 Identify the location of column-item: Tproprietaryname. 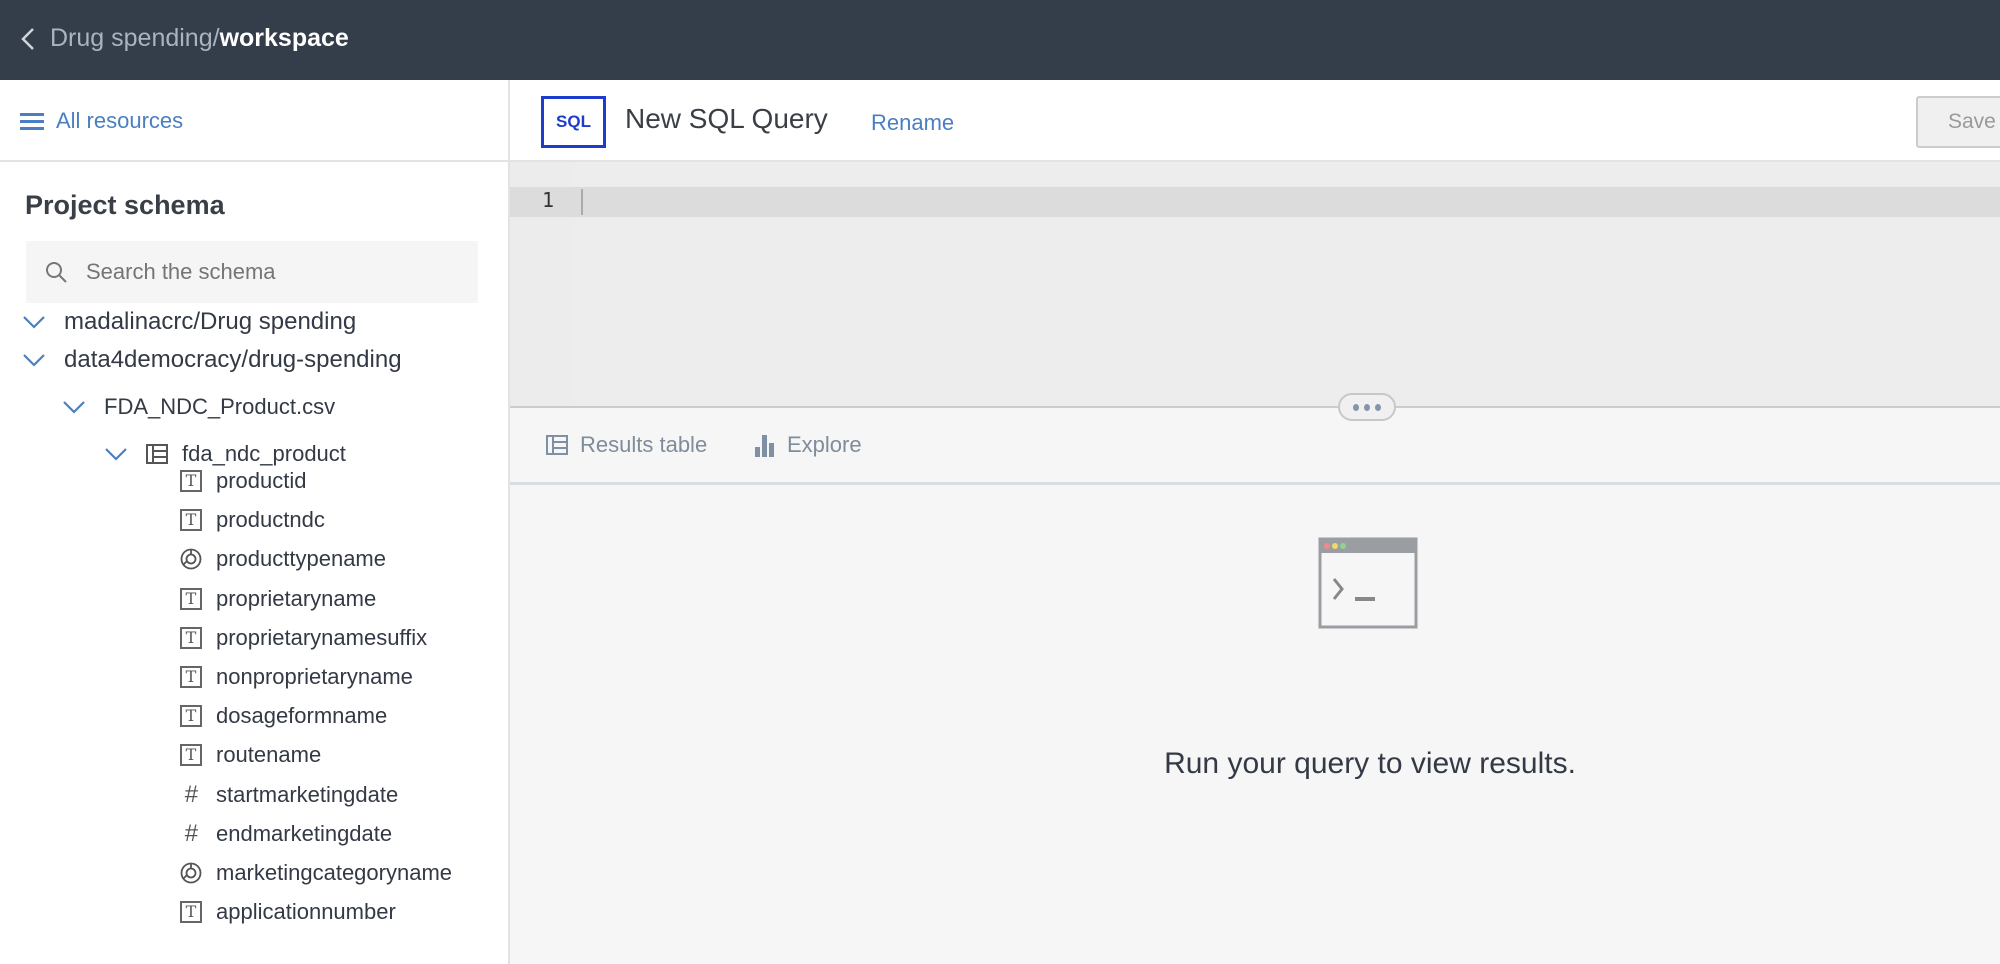
(278, 599).